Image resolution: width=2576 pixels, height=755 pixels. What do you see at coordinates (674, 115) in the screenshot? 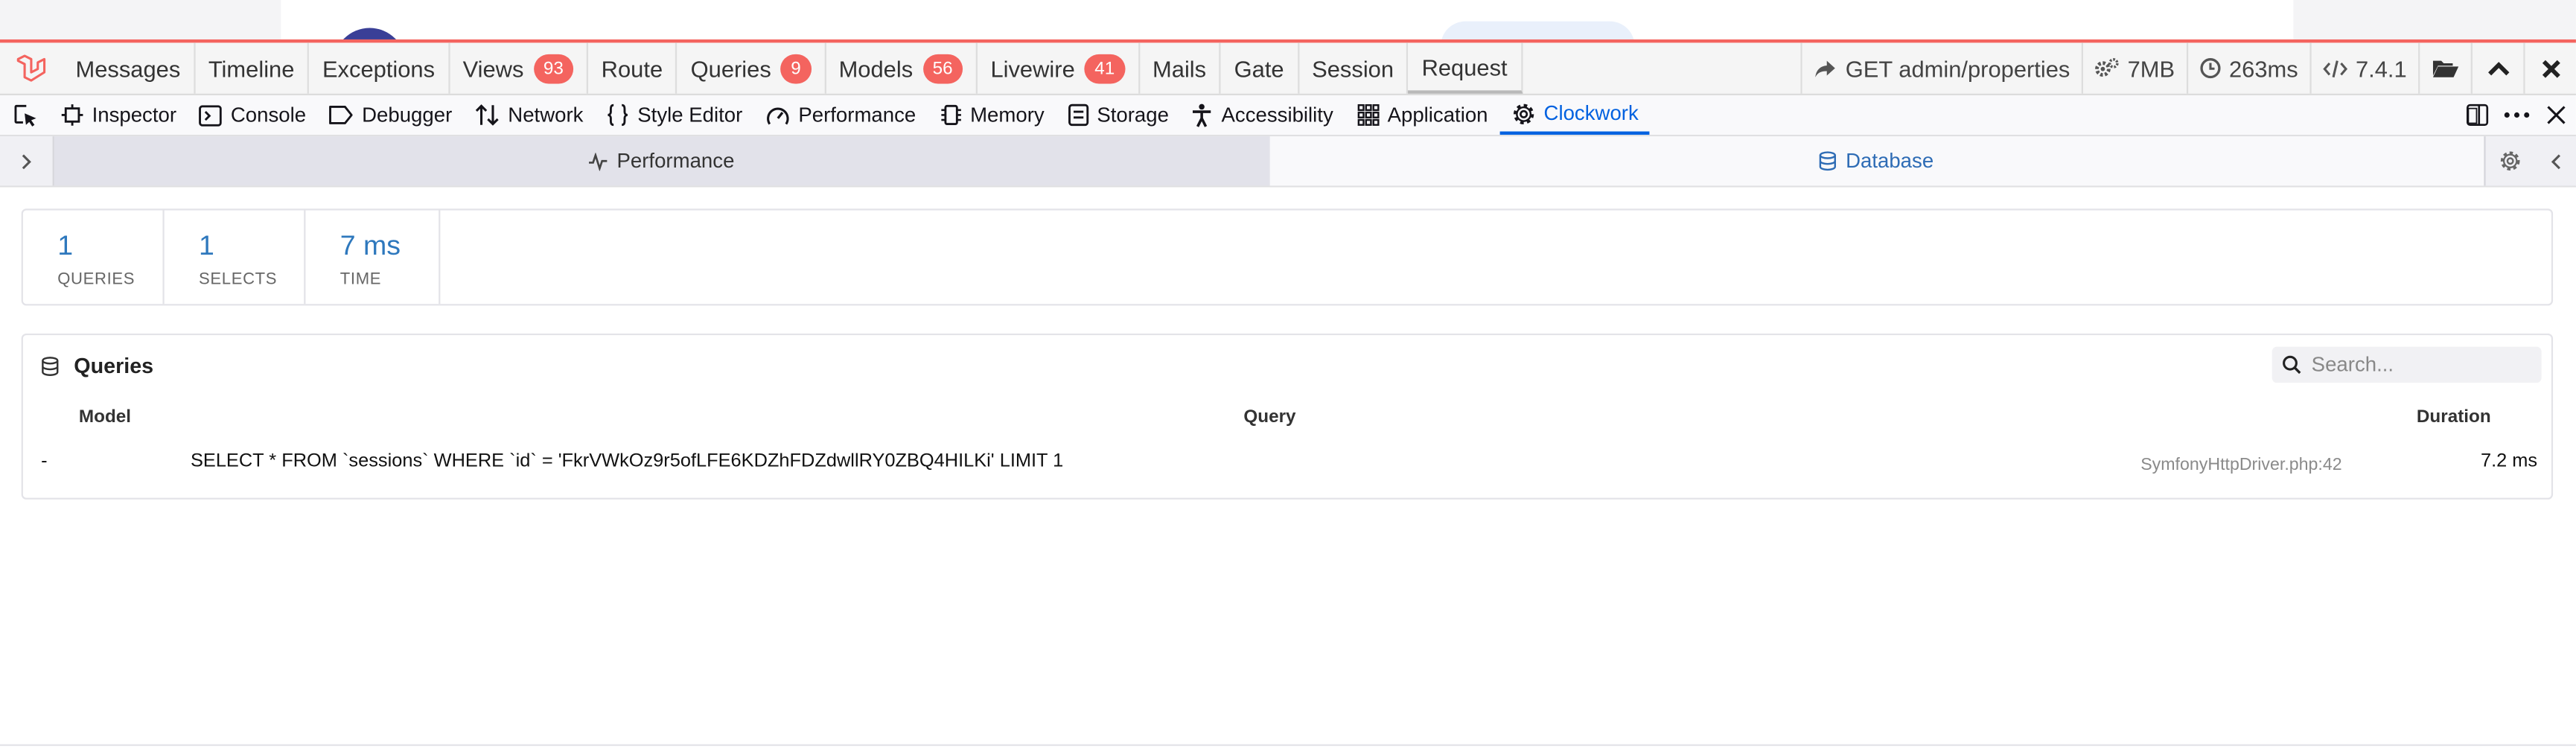
I see `devtools-tab-style-editor: Style Editor` at bounding box center [674, 115].